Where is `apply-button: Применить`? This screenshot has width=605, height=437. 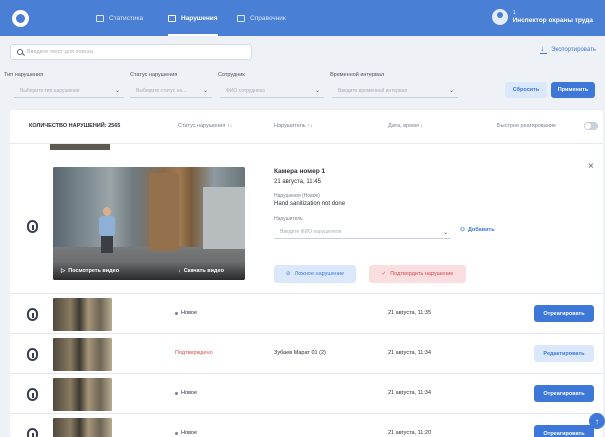
apply-button: Применить is located at coordinates (573, 90).